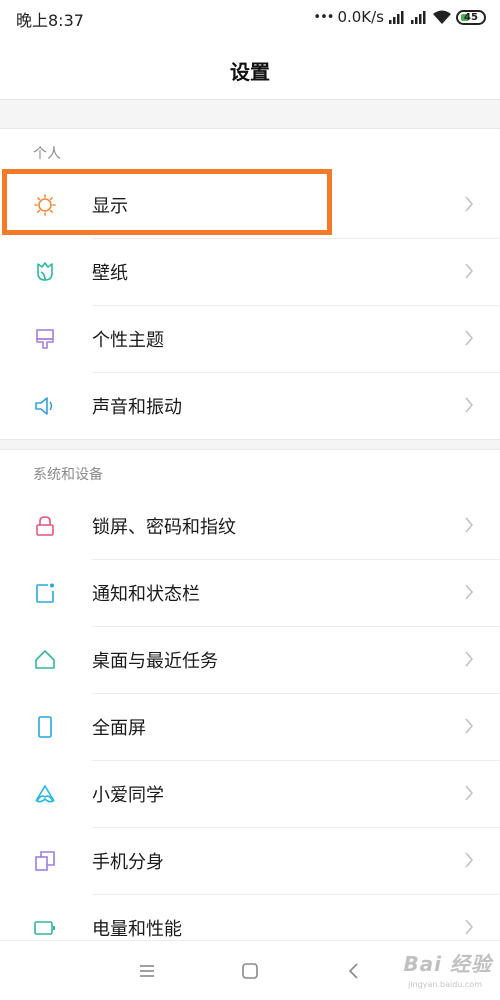 The height and width of the screenshot is (1000, 500). I want to click on brightness-icon, so click(45, 205).